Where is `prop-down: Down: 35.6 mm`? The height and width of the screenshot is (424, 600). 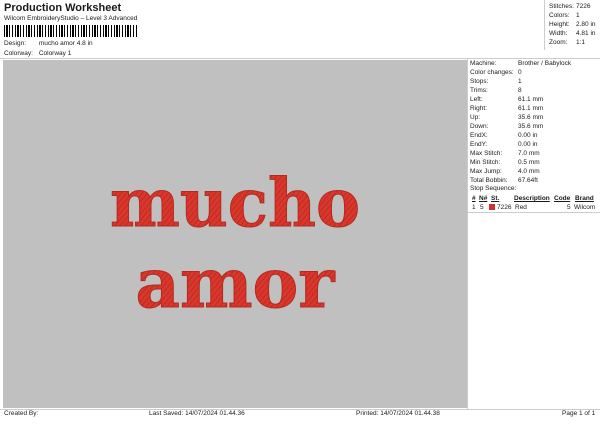 prop-down: Down: 35.6 mm is located at coordinates (506, 126).